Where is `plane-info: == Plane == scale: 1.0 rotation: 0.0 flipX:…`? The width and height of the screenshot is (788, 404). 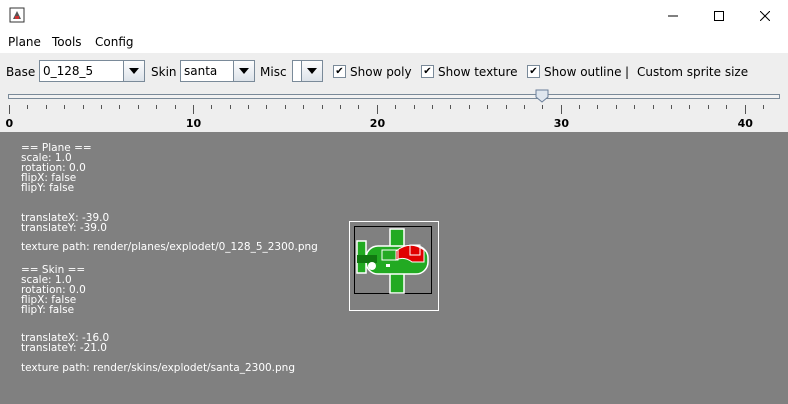 plane-info: == Plane == scale: 1.0 rotation: 0.0 flipX:… is located at coordinates (56, 168).